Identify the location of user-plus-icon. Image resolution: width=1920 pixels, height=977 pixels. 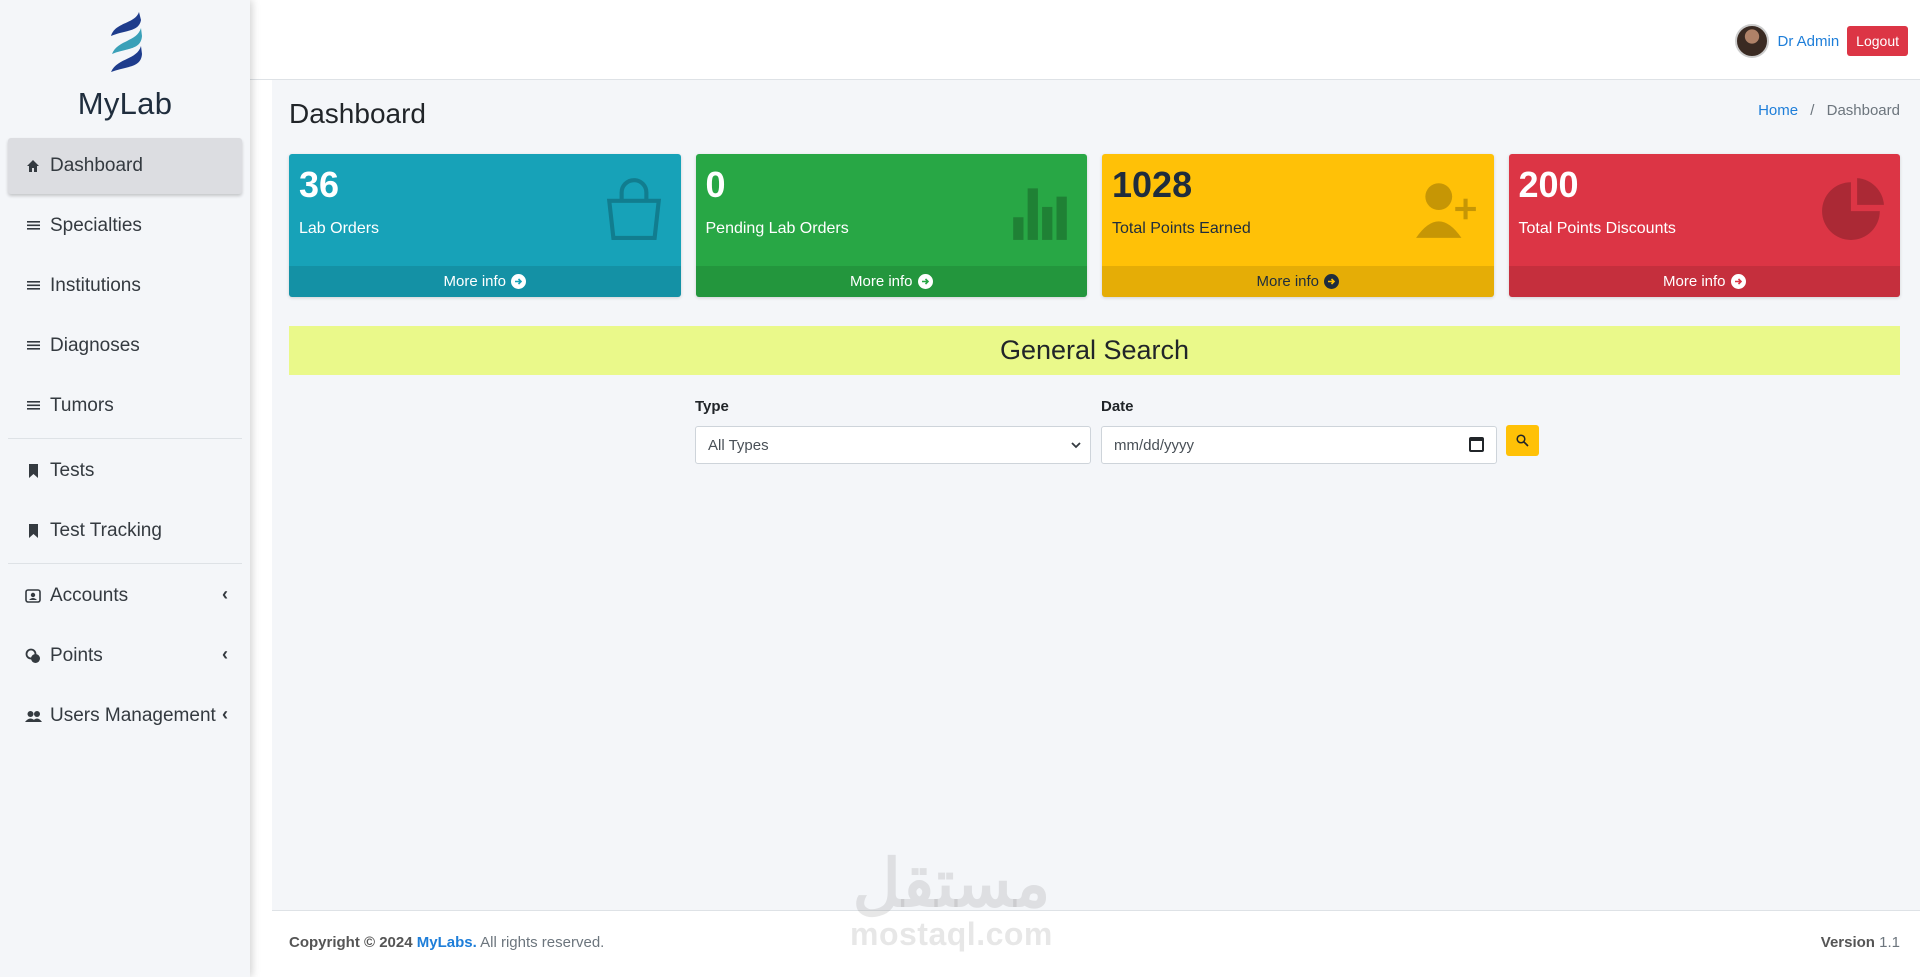
(1445, 210).